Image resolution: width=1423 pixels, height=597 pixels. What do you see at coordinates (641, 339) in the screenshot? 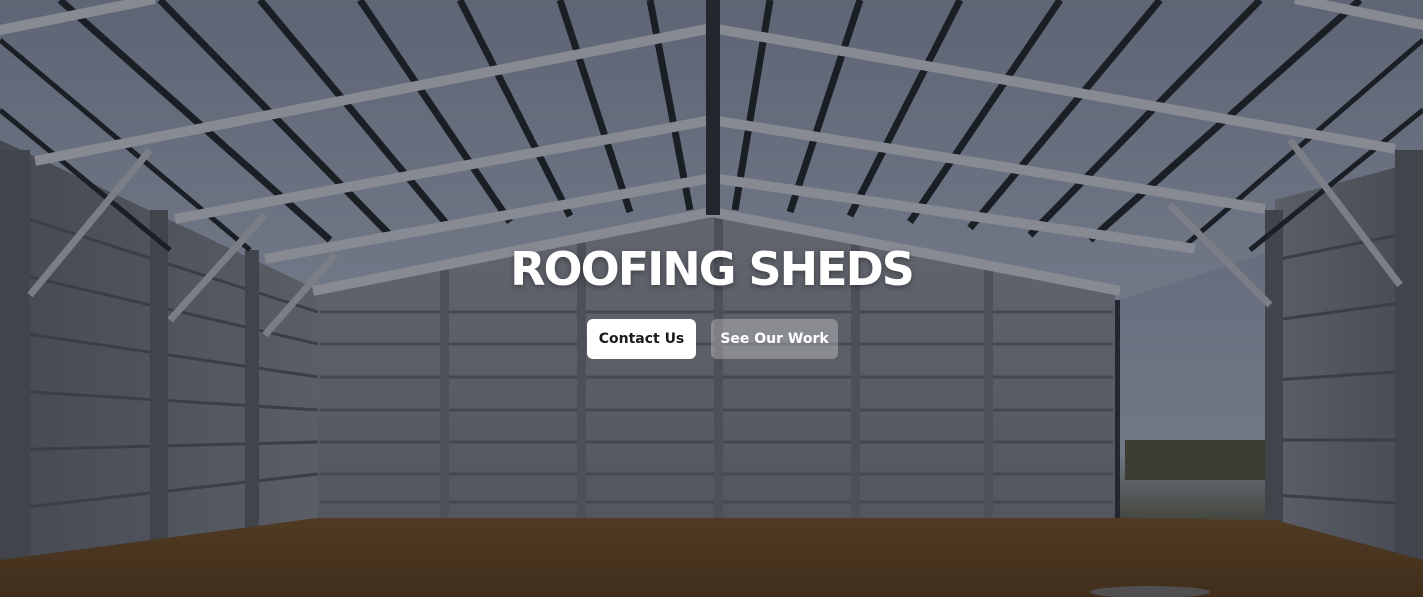
I see `contact-us-button: Contact Us` at bounding box center [641, 339].